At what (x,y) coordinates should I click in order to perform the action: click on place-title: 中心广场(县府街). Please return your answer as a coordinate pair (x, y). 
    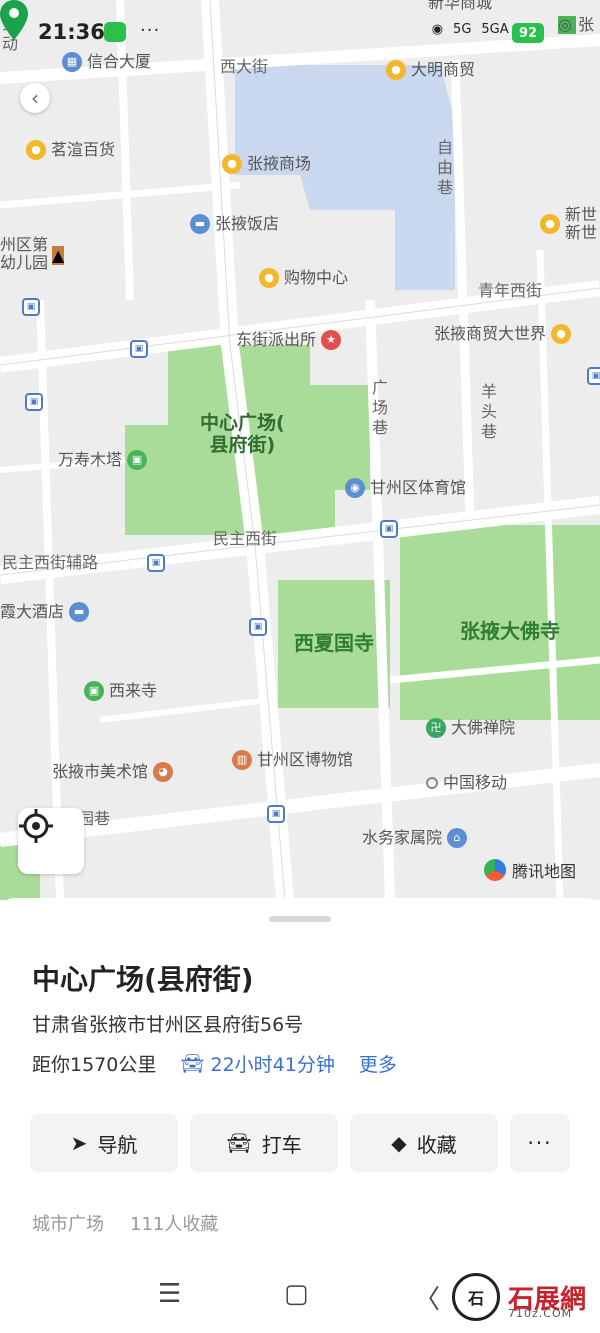
    Looking at the image, I should click on (143, 979).